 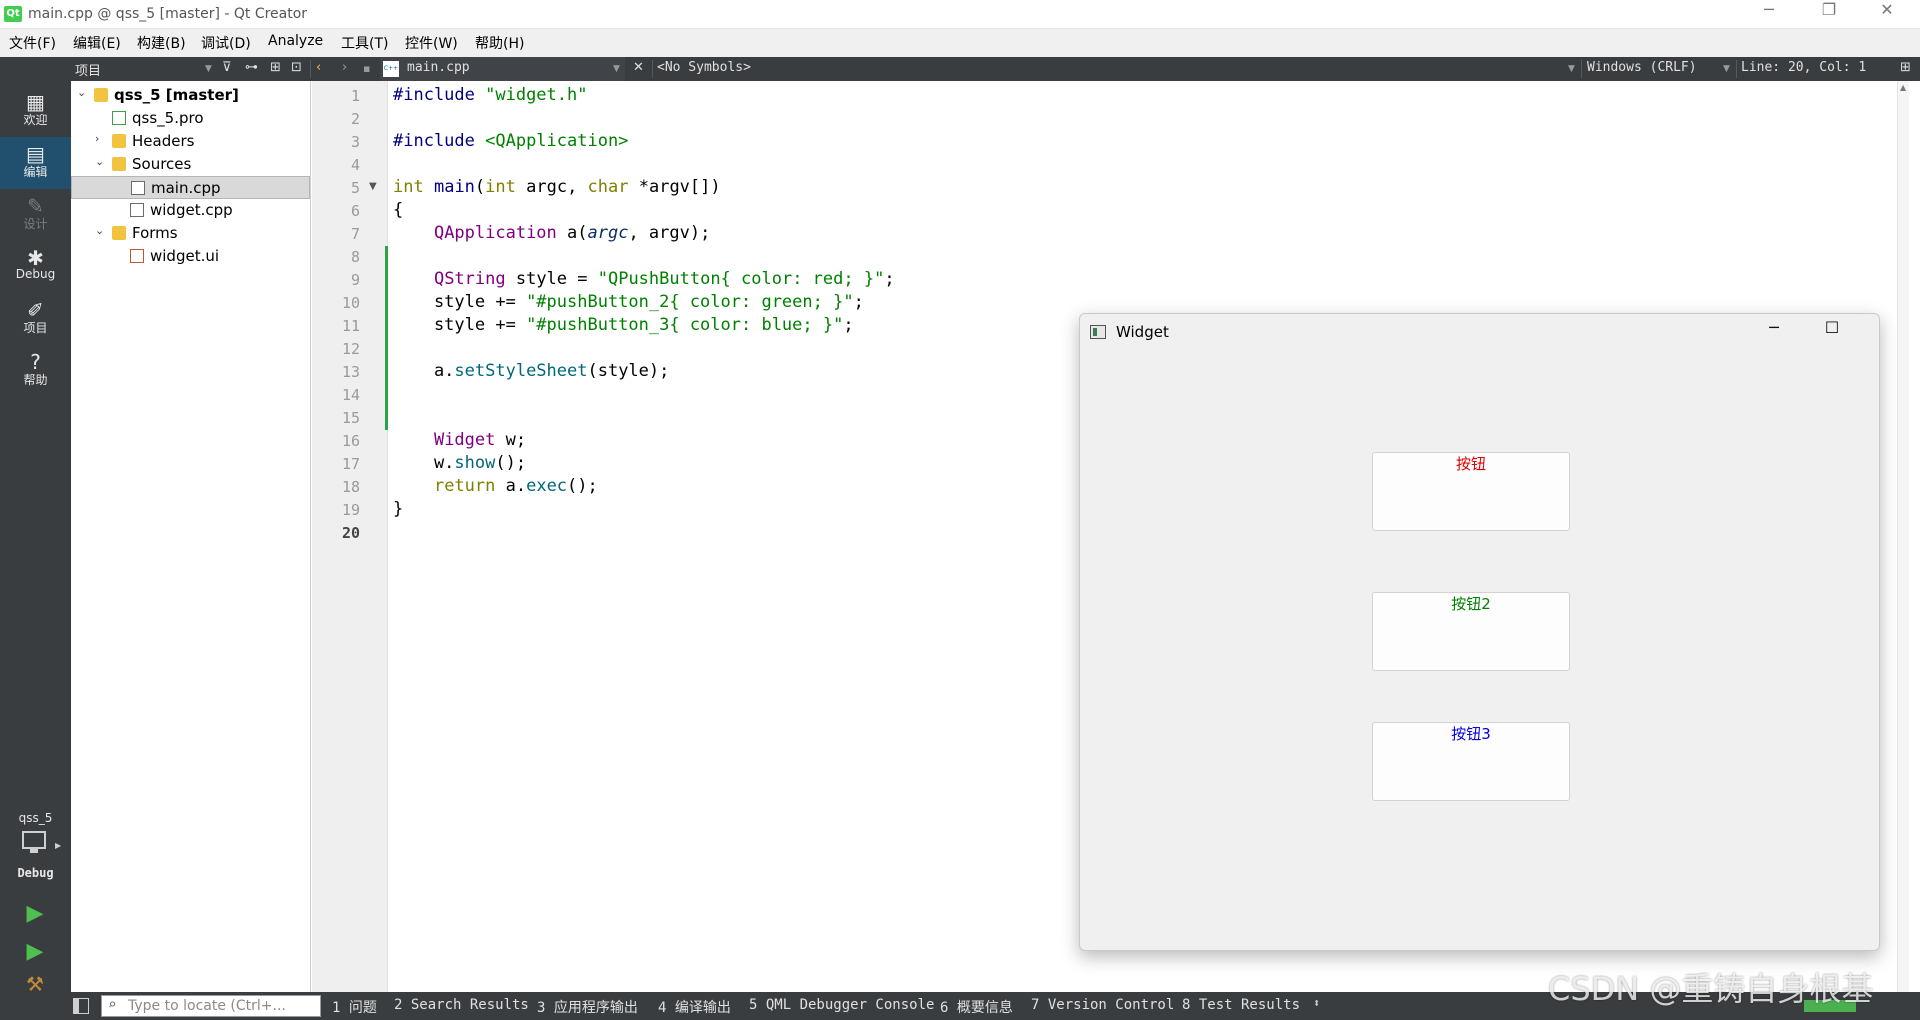 I want to click on pane-scroll-icon: ⬍, so click(x=1316, y=1003).